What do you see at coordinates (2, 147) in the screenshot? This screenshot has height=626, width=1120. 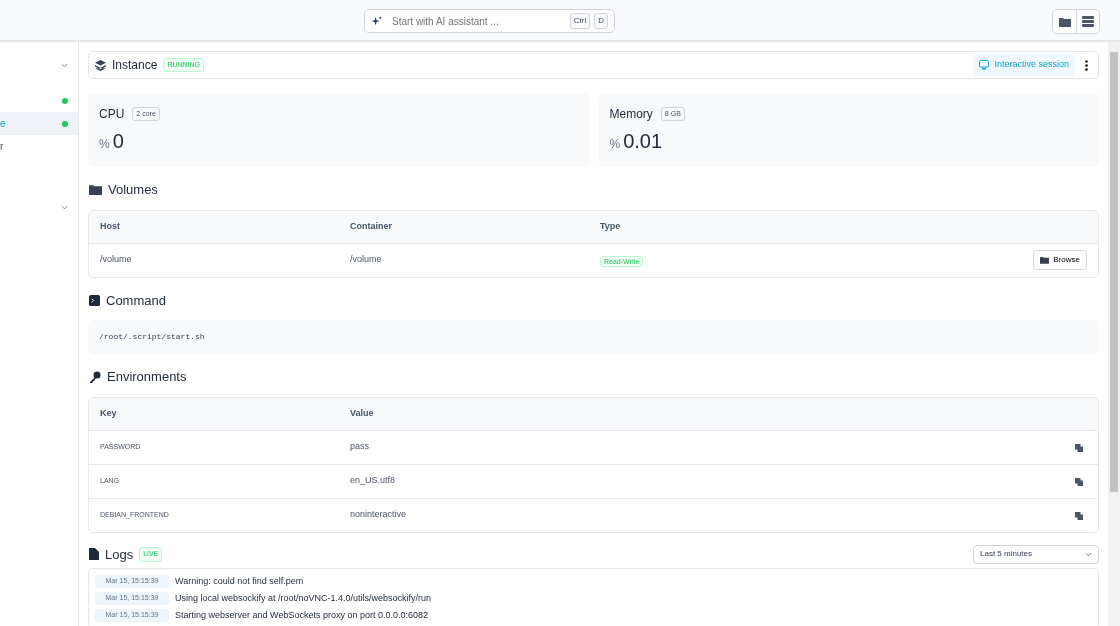 I see `sidebar-item-label: r` at bounding box center [2, 147].